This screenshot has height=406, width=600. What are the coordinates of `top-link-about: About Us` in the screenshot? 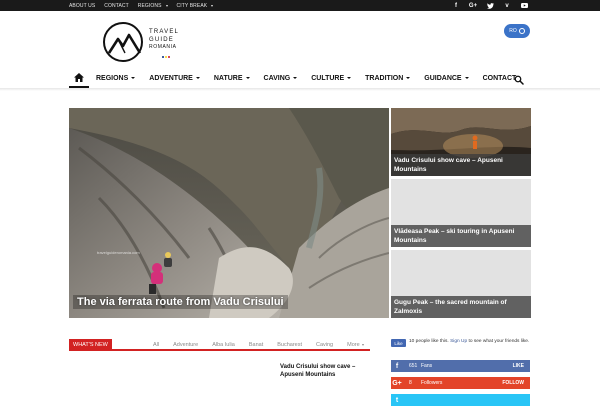 It's located at (82, 6).